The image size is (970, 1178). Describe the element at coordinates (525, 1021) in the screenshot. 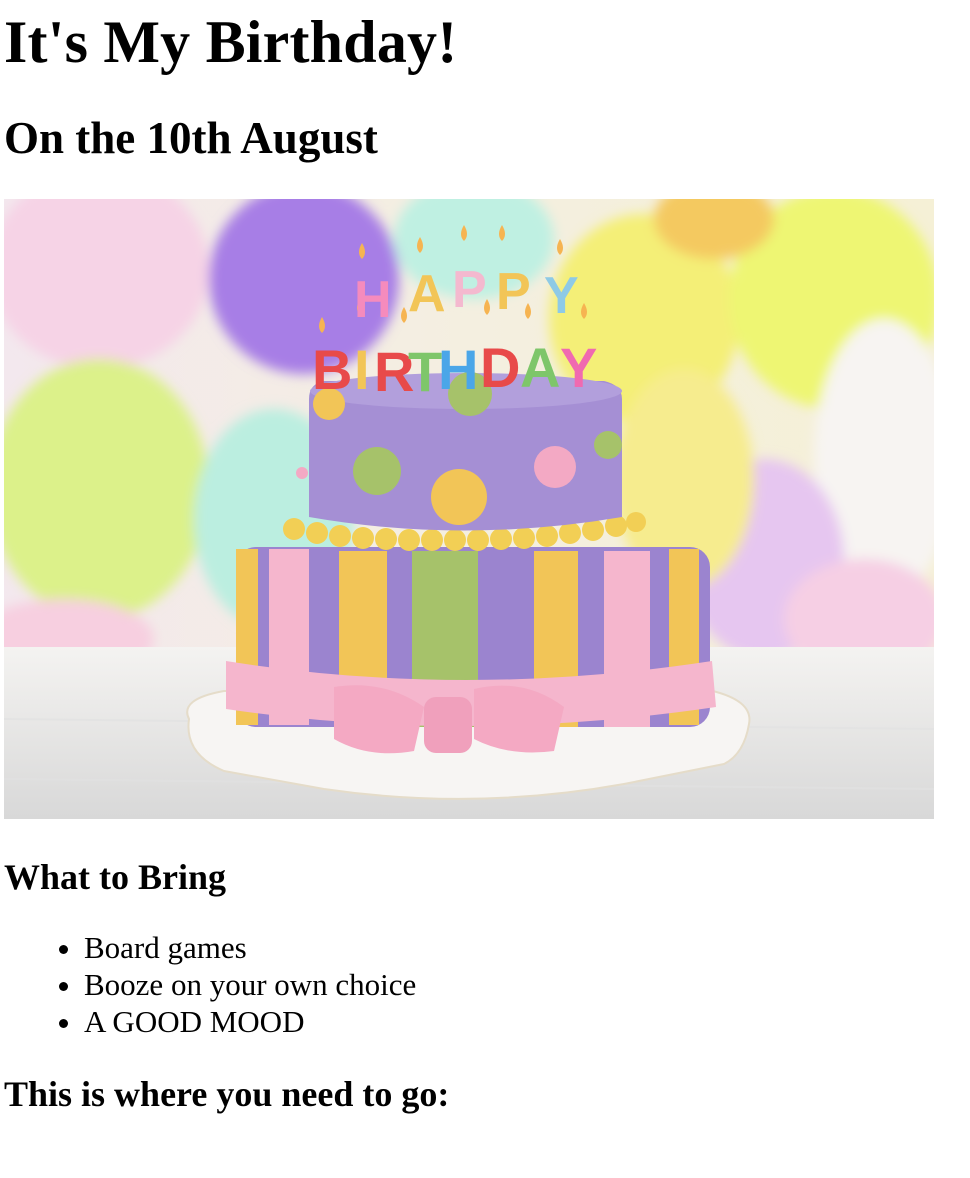

I see `list-item: A GOOD MOOD` at that location.